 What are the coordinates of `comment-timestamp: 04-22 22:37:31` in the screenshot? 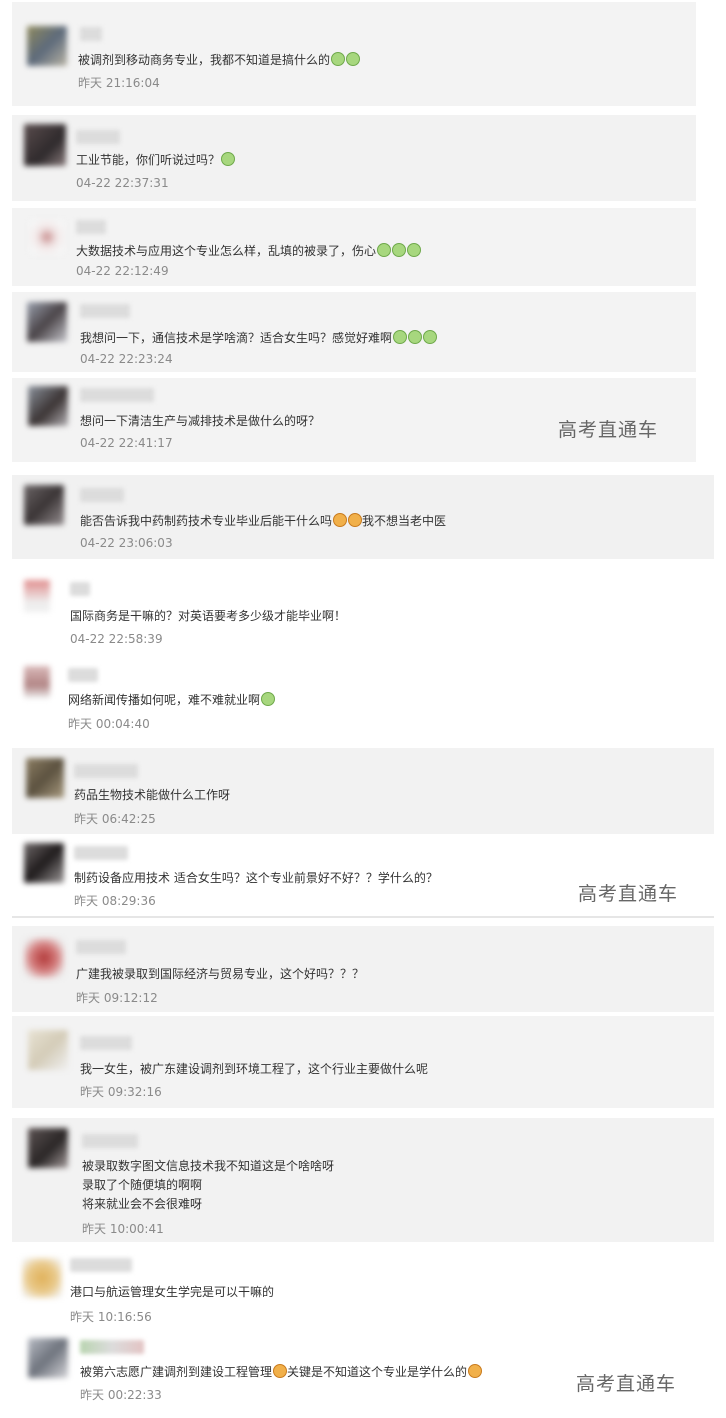 It's located at (122, 183).